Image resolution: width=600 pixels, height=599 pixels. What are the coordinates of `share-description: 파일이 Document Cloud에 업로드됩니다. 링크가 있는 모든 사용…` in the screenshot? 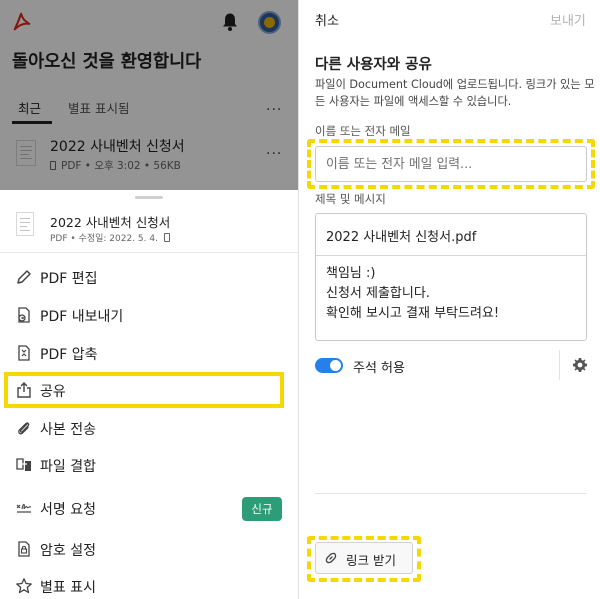 It's located at (455, 93).